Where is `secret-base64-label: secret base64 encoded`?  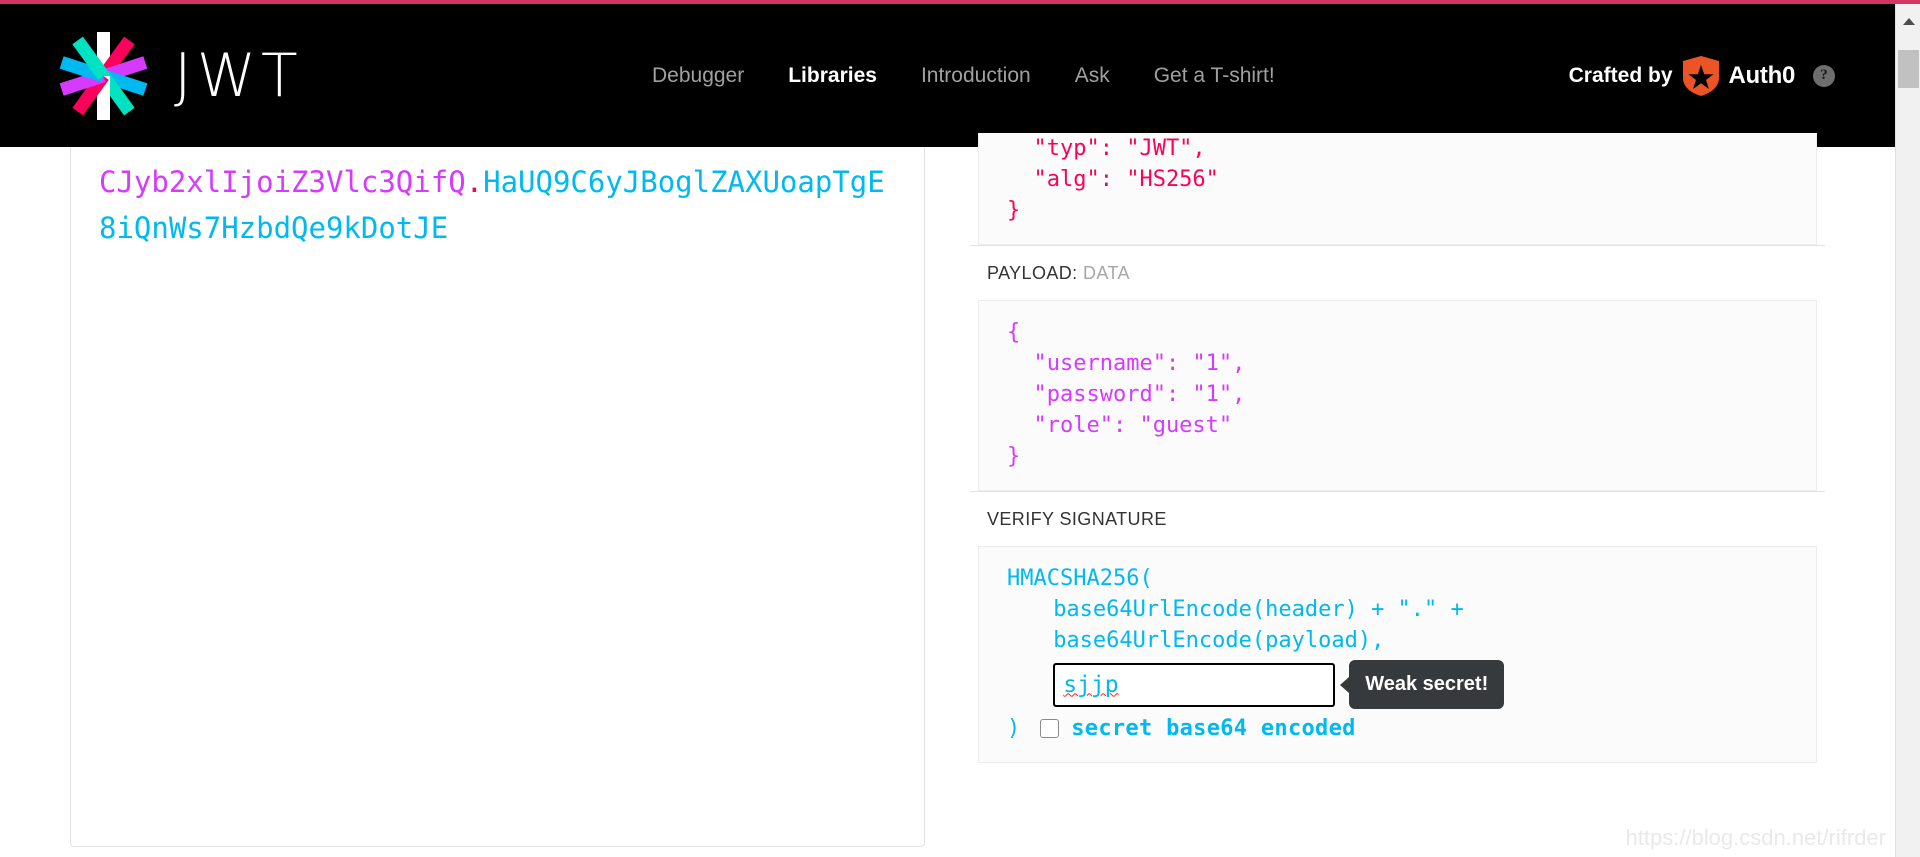
secret-base64-label: secret base64 encoded is located at coordinates (1213, 728).